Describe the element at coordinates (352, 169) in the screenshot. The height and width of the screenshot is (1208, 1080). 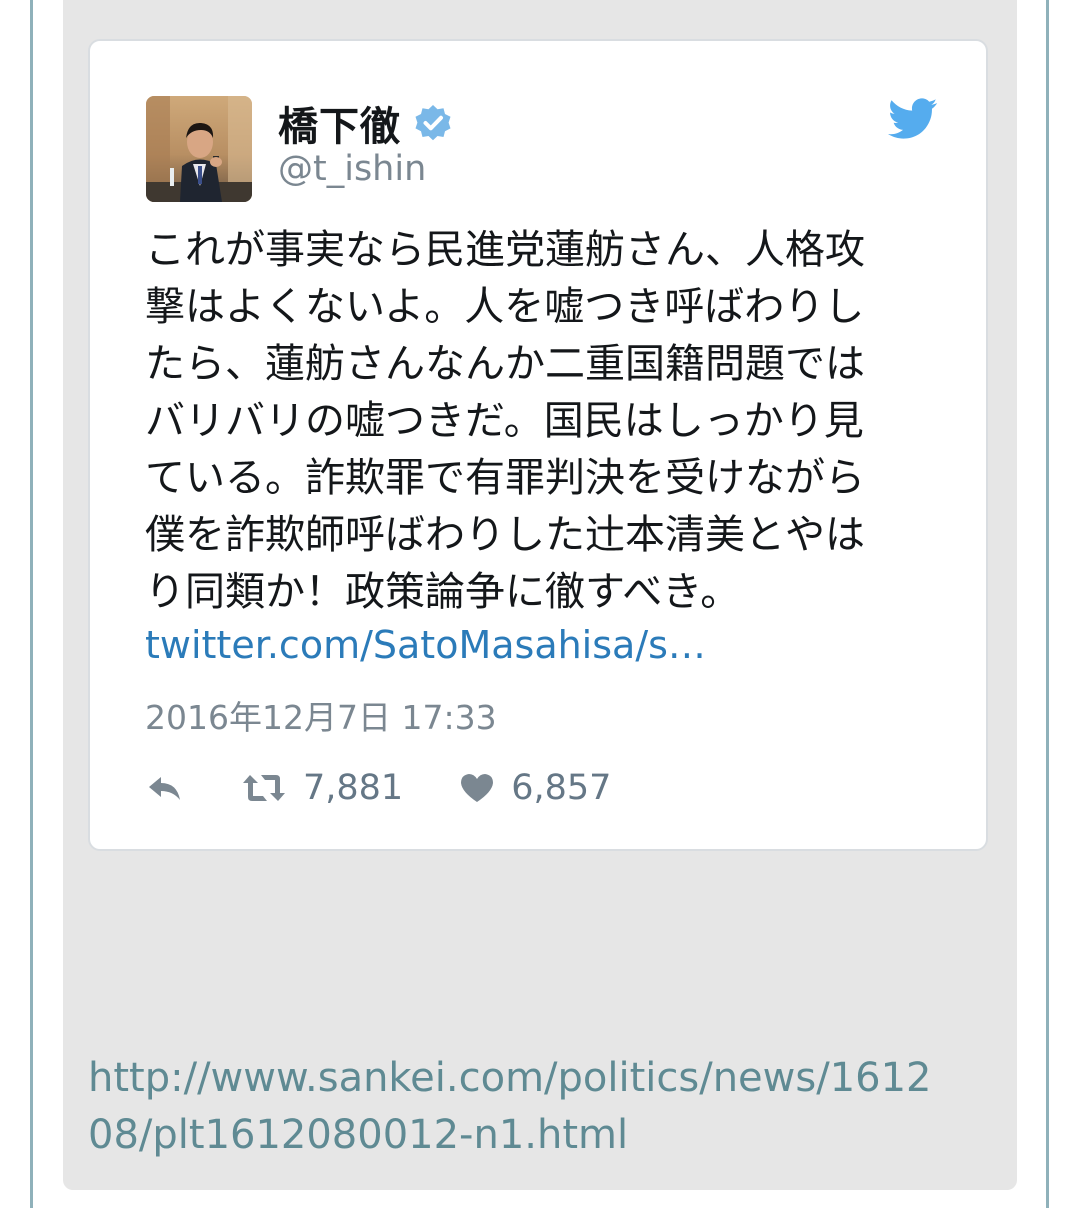
I see `user-handle: @t_ishin` at that location.